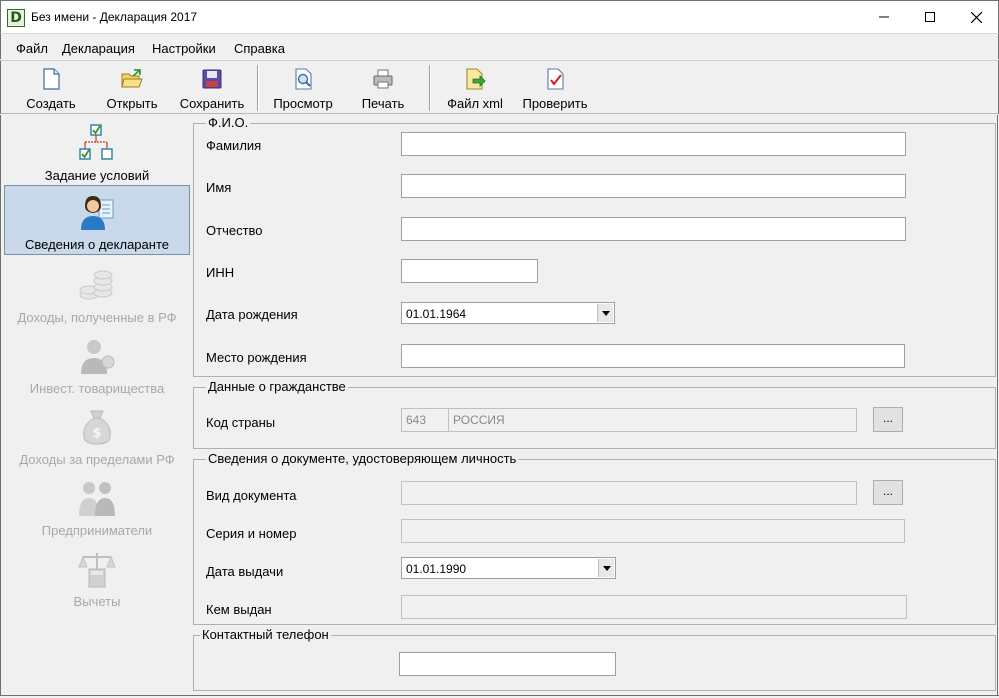 The width and height of the screenshot is (999, 698). I want to click on close-icon, so click(976, 17).